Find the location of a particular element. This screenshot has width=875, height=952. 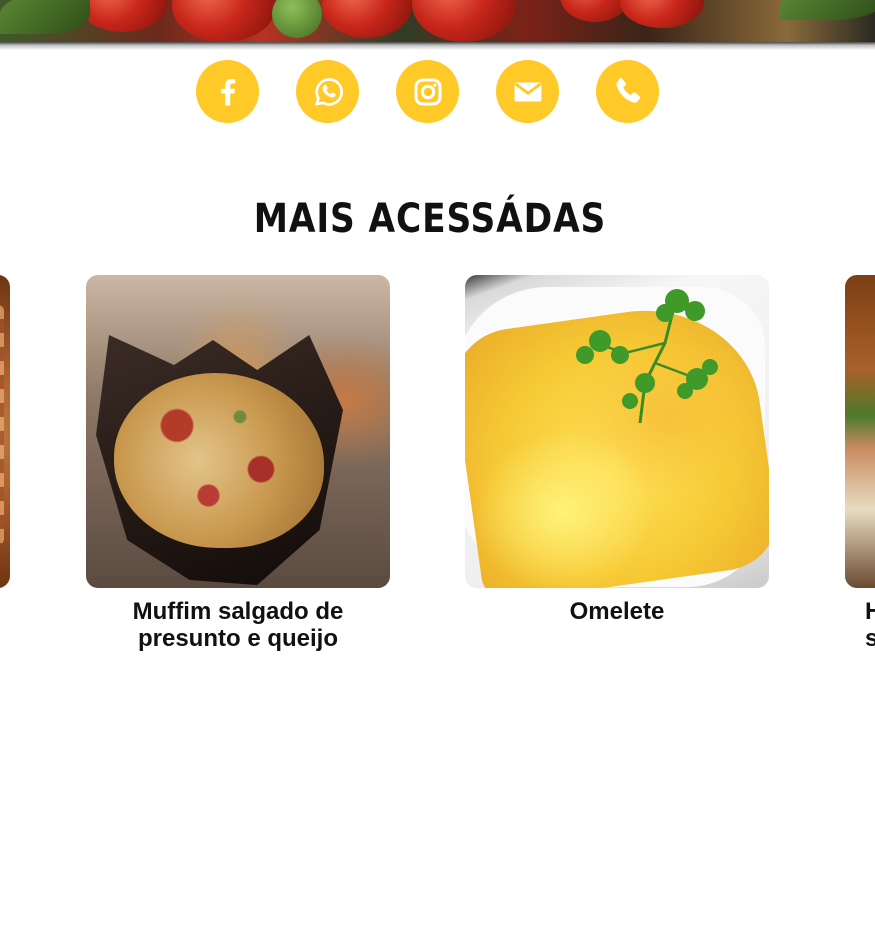

phone-icon is located at coordinates (628, 92).